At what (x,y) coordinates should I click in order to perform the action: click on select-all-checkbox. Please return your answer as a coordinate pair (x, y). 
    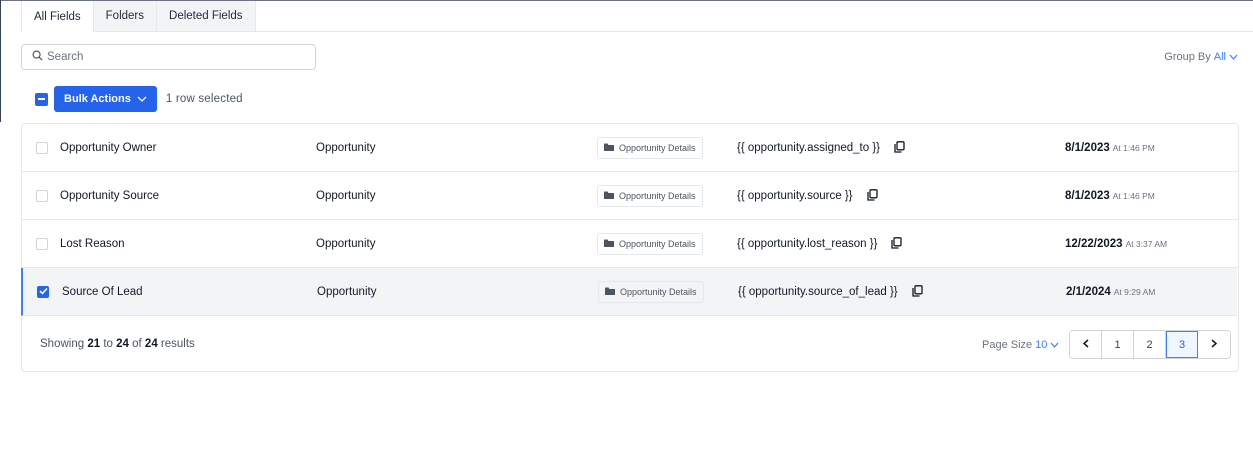
    Looking at the image, I should click on (41, 99).